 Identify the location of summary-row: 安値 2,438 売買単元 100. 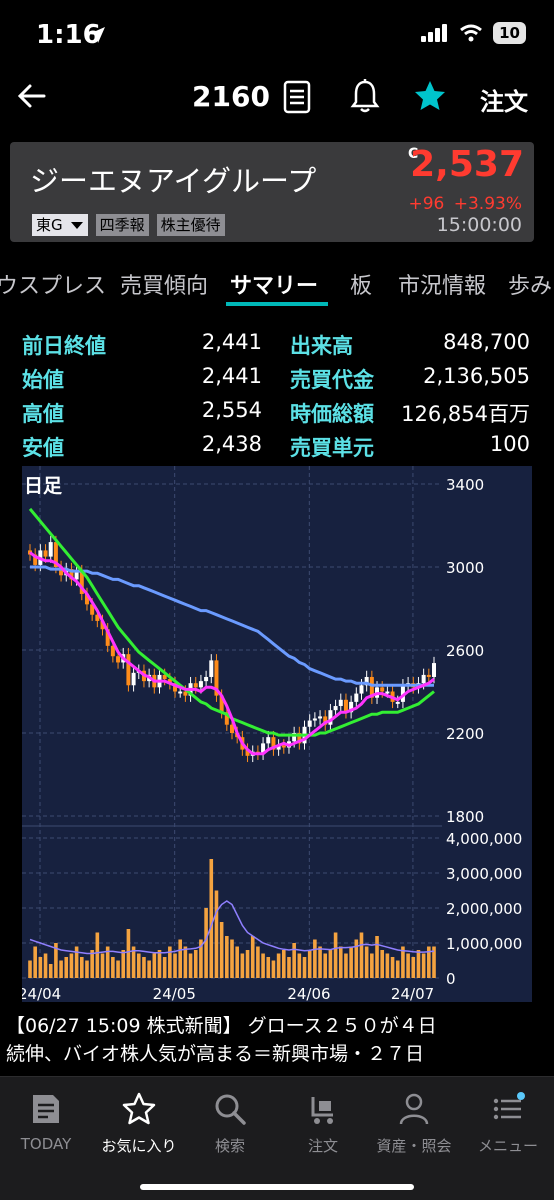
(277, 449).